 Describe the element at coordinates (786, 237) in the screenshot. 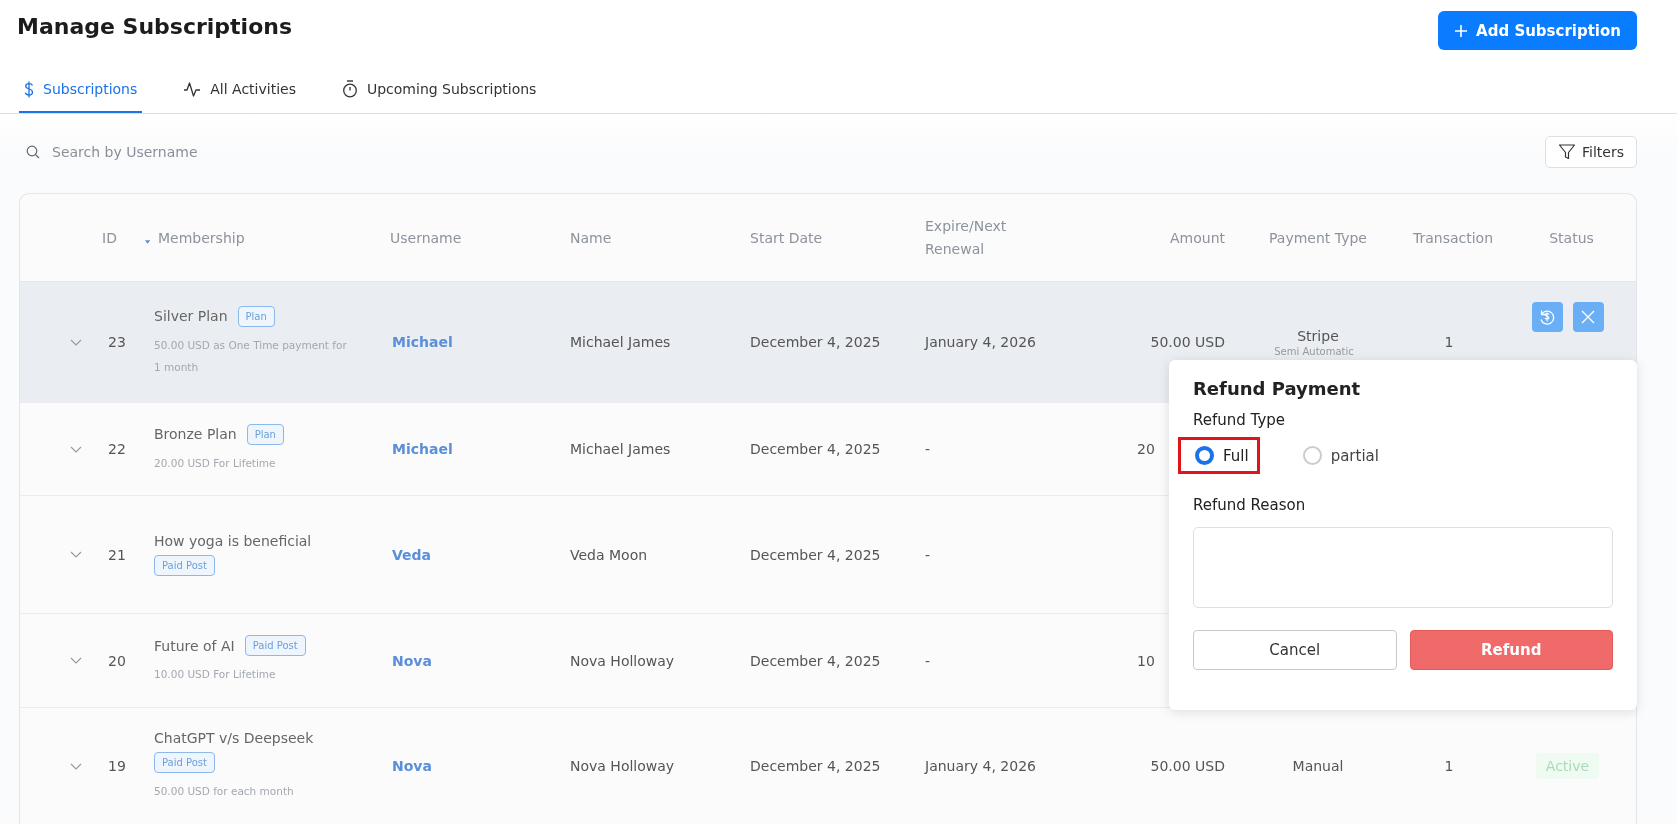

I see `column-header: Start Date` at that location.